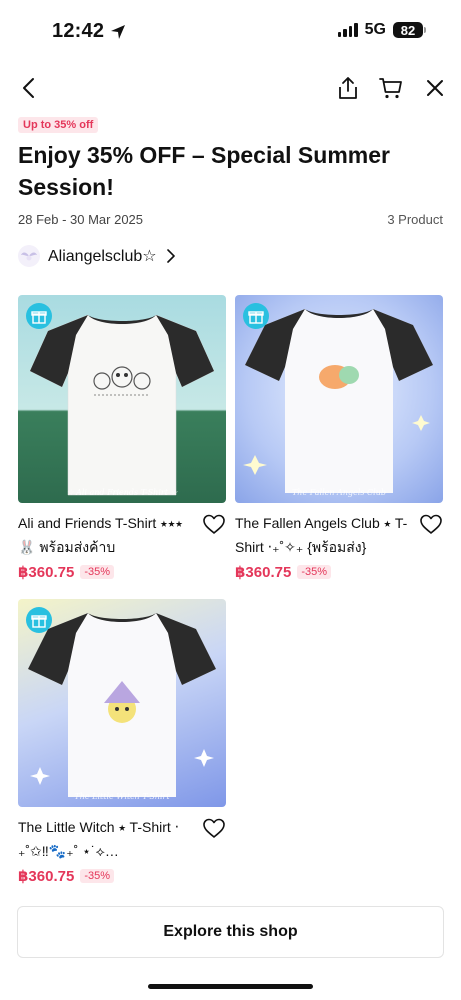 The image size is (461, 1000). I want to click on shop-link: Aliangelsclub☆, so click(97, 256).